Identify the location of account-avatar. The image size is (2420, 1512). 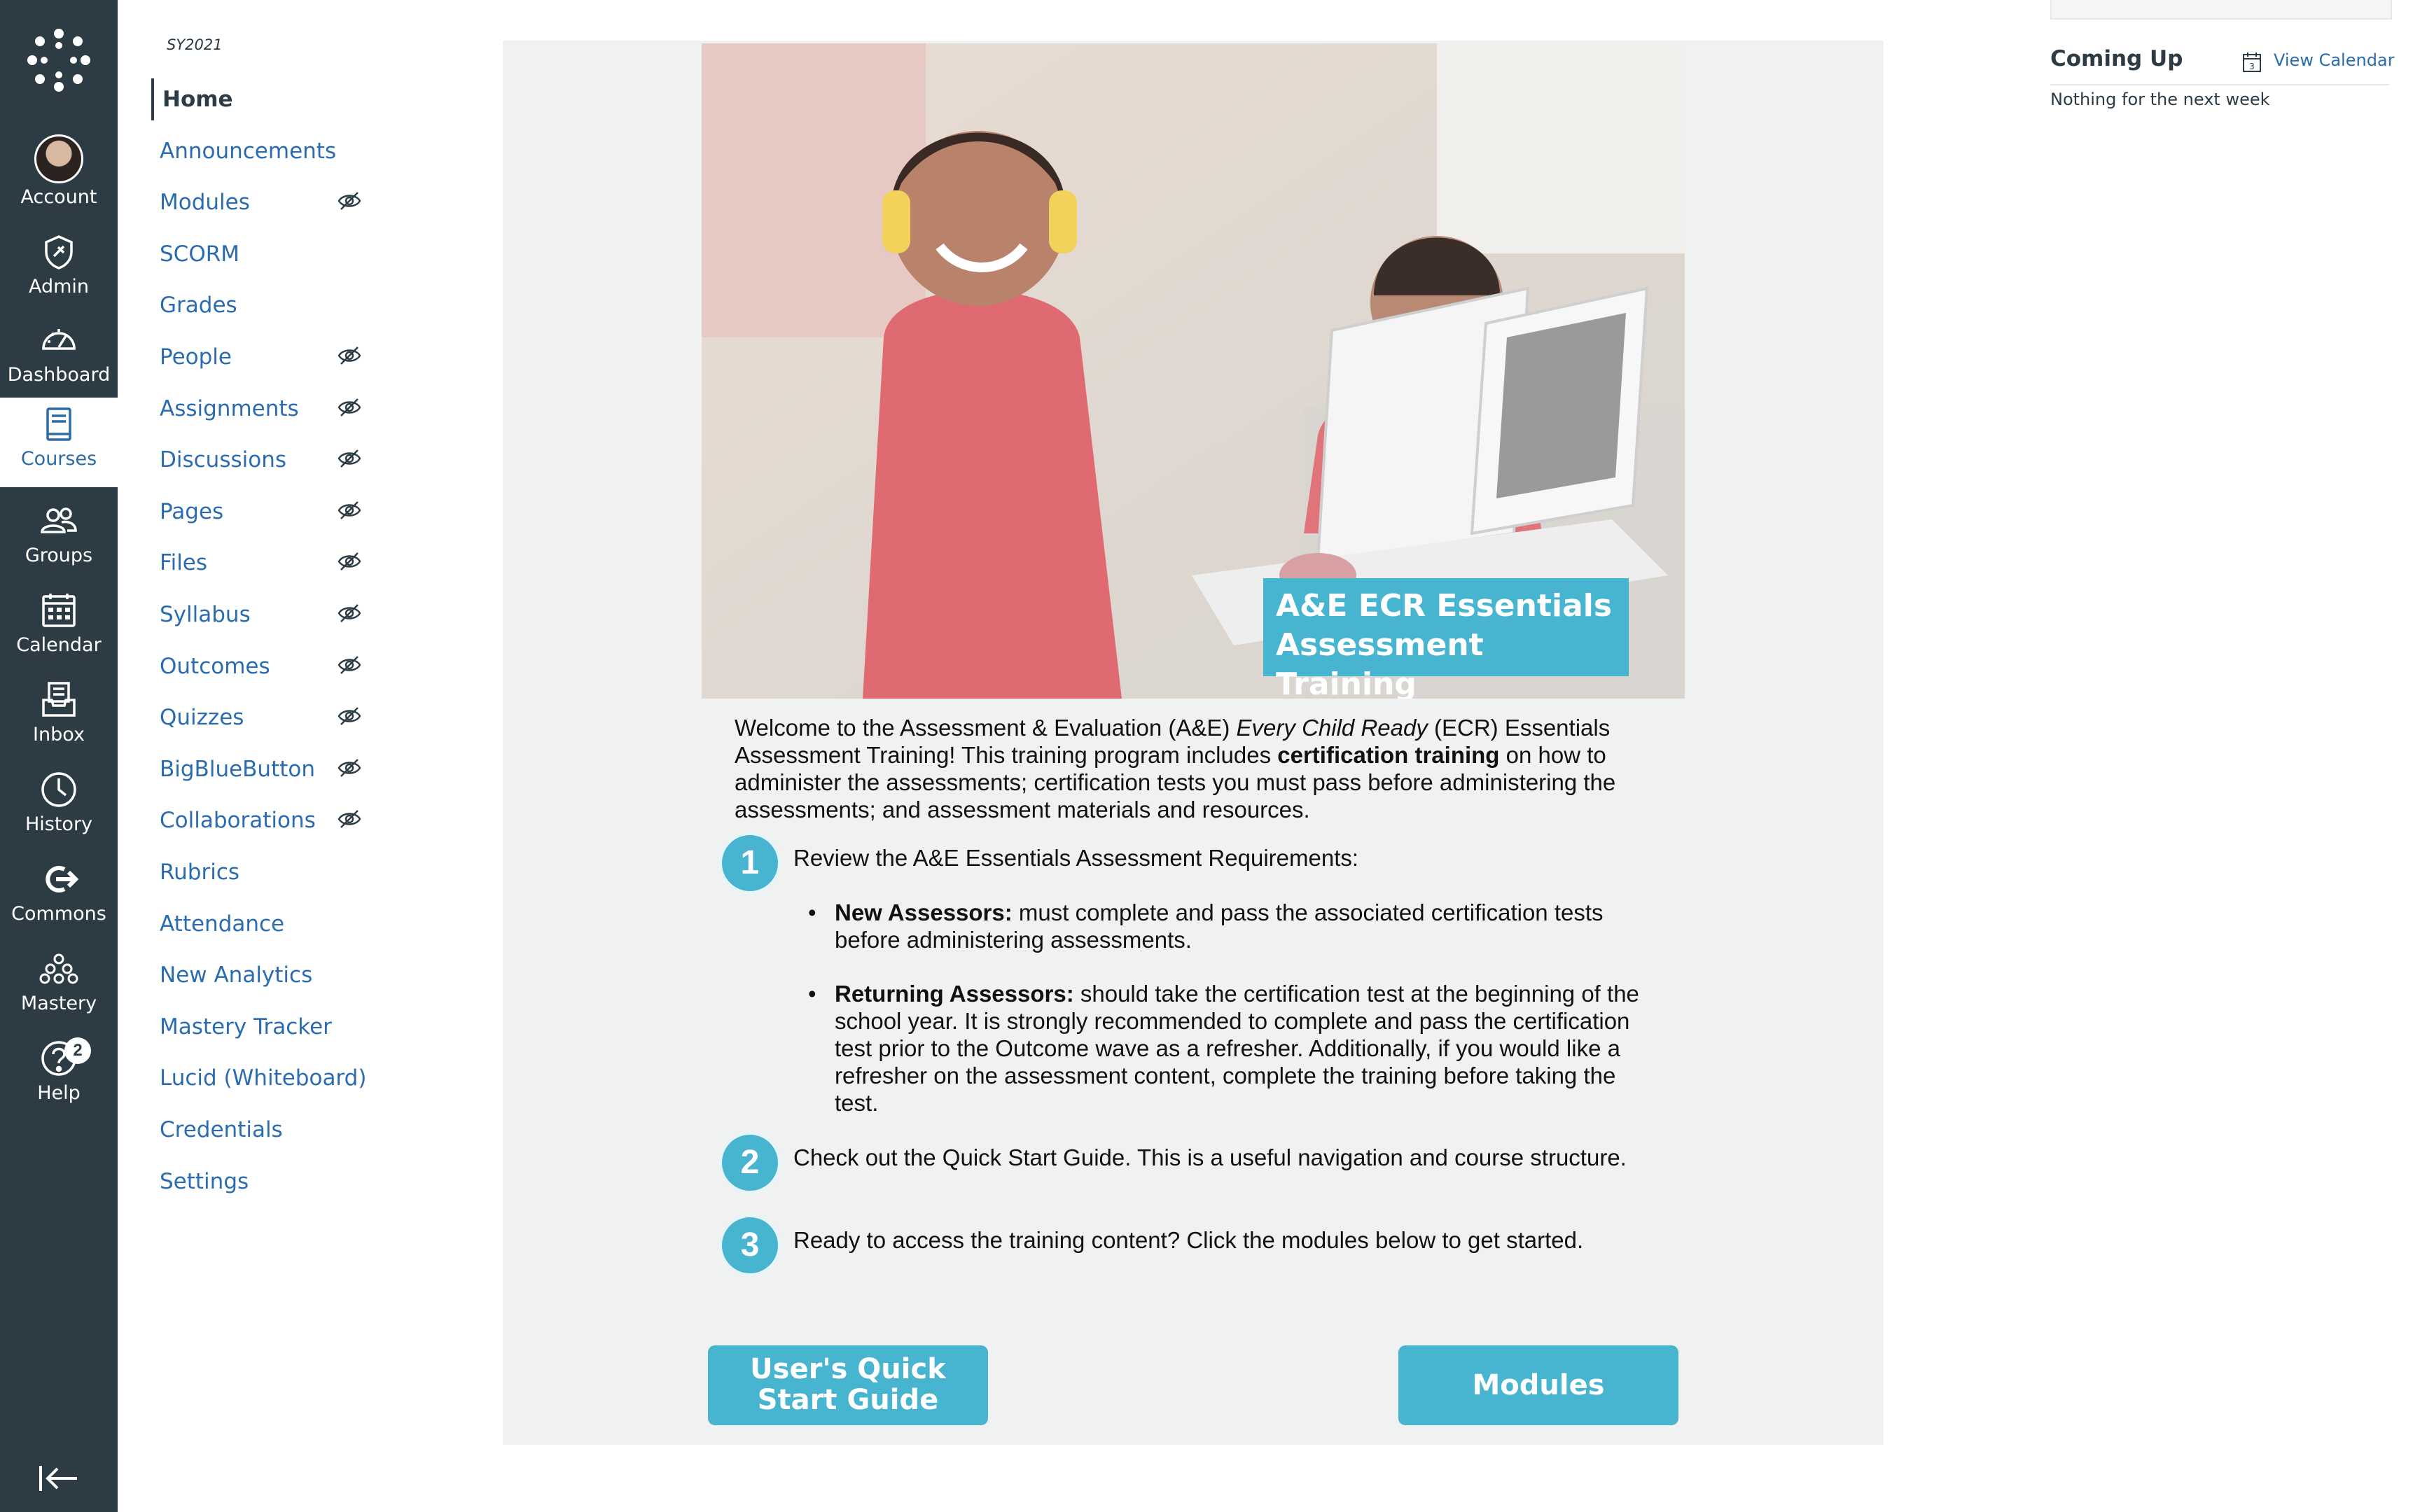
(58, 158).